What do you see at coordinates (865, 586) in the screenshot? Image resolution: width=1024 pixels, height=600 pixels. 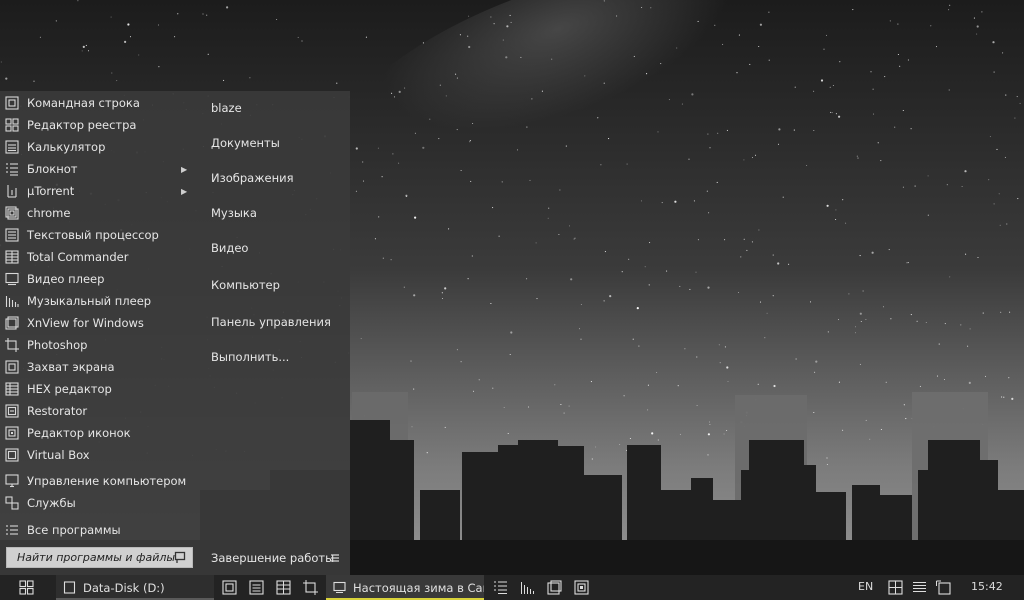 I see `language-indicator: EN` at bounding box center [865, 586].